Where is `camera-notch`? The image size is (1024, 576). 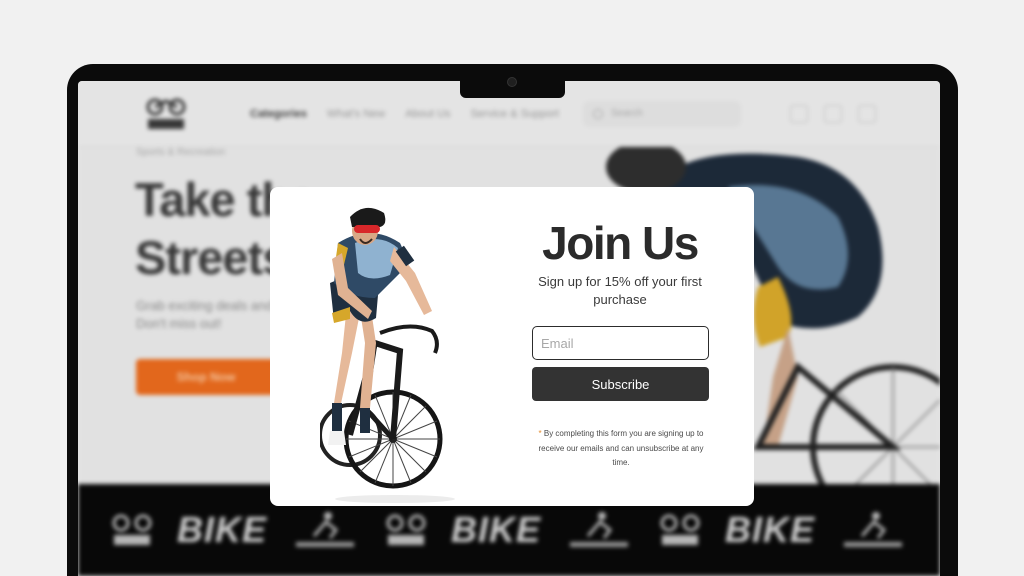
camera-notch is located at coordinates (512, 81).